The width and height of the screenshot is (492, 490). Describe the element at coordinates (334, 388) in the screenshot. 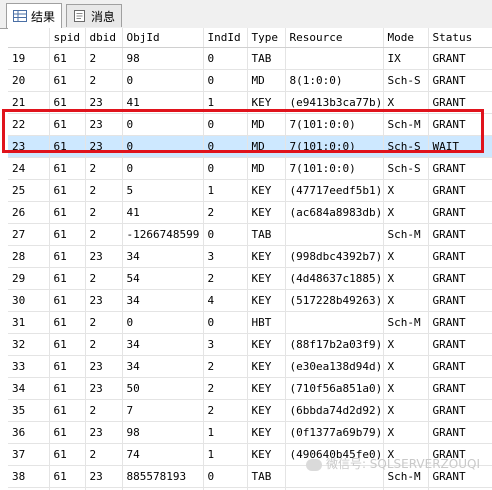

I see `table-cell: (710f56a851a0)` at that location.